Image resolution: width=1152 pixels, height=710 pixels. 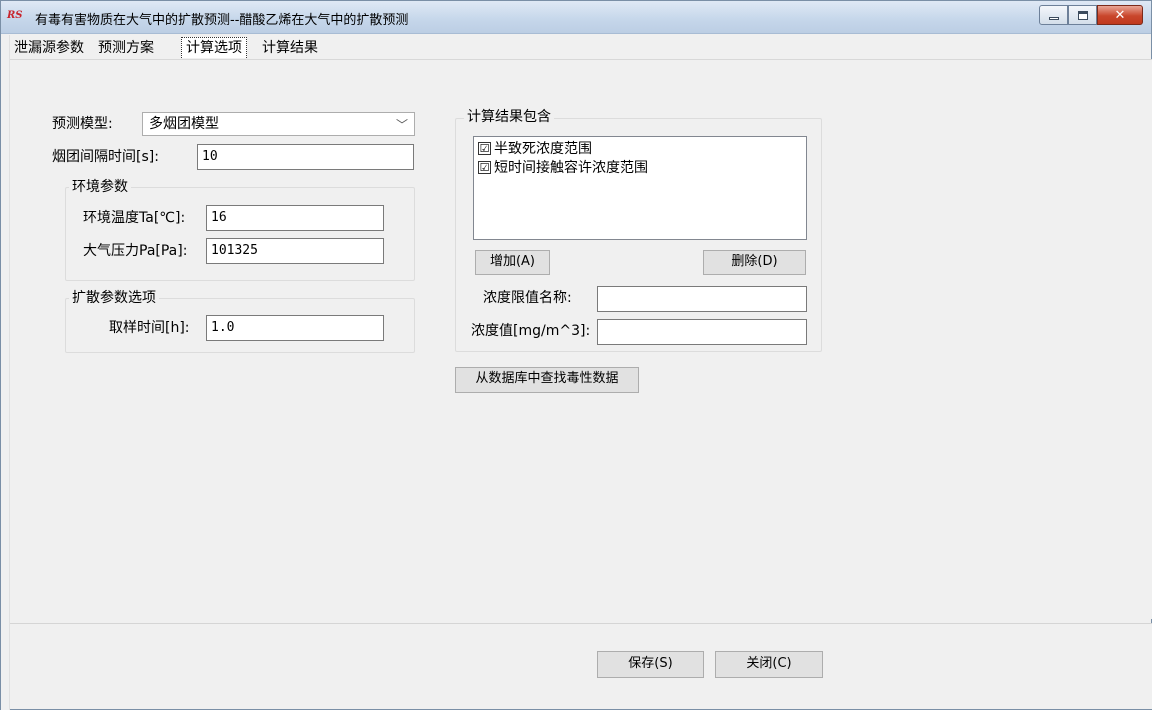 I want to click on env-params-title: 环境参数, so click(x=100, y=187).